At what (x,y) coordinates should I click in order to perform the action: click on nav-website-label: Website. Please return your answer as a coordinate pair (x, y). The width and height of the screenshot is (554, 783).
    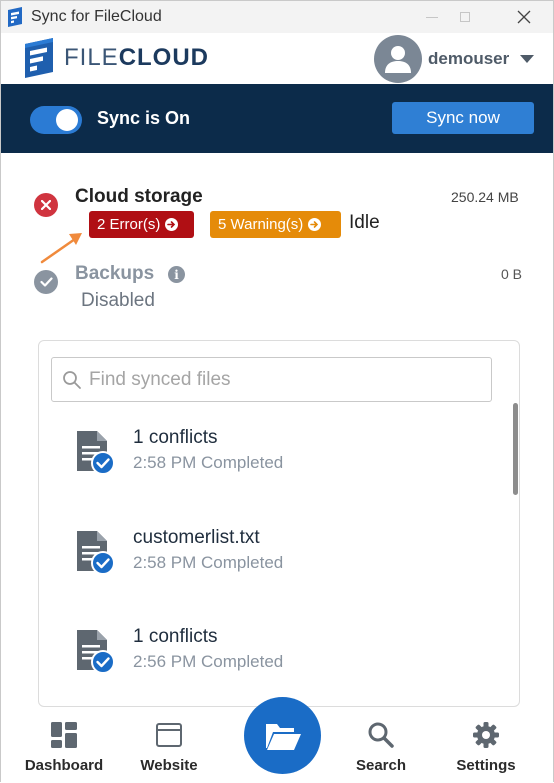
    Looking at the image, I should click on (169, 765).